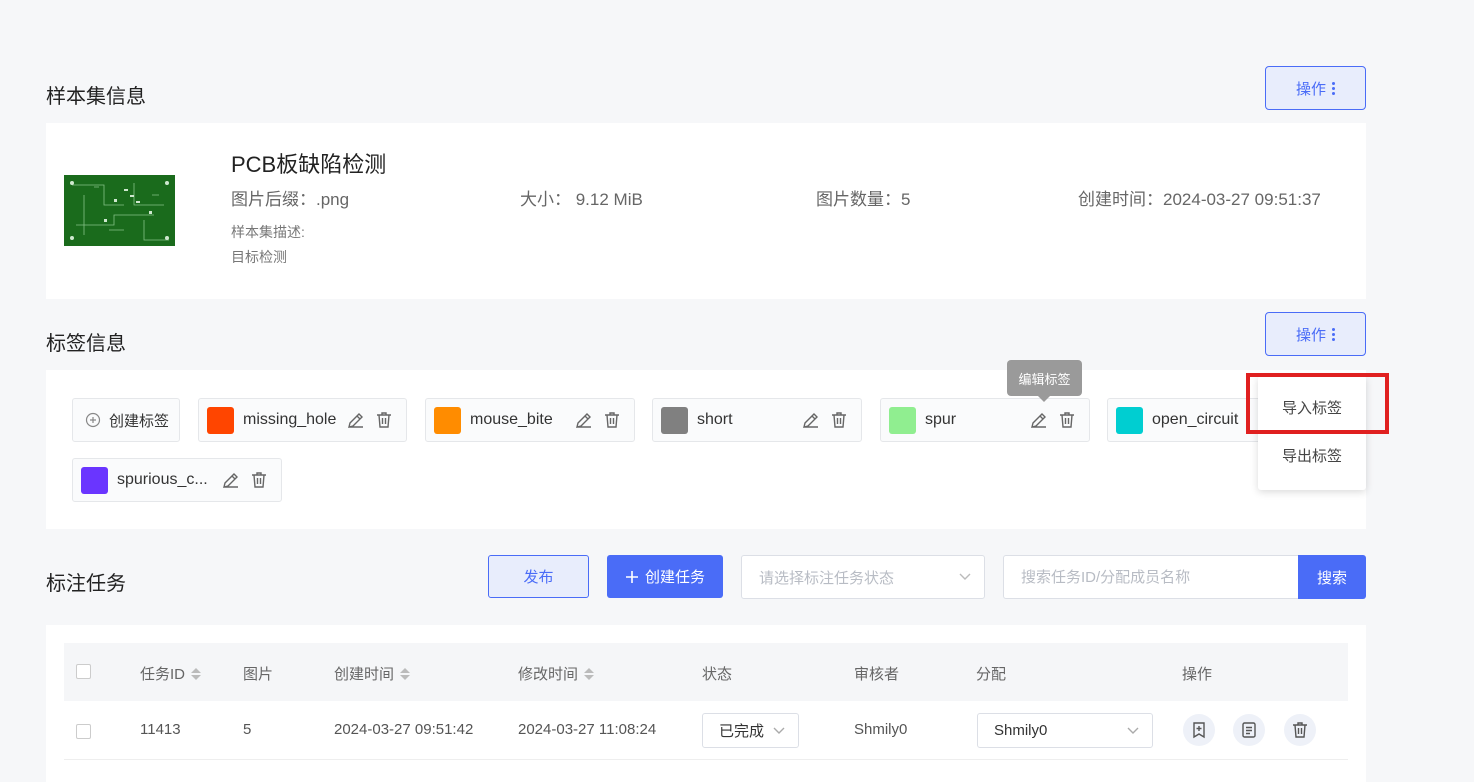  What do you see at coordinates (86, 584) in the screenshot?
I see `task-section-title: 标注任务` at bounding box center [86, 584].